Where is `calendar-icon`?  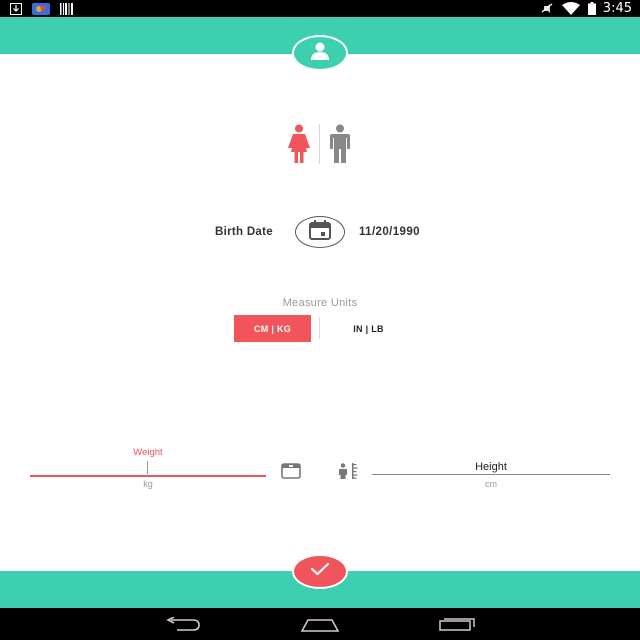
calendar-icon is located at coordinates (320, 232).